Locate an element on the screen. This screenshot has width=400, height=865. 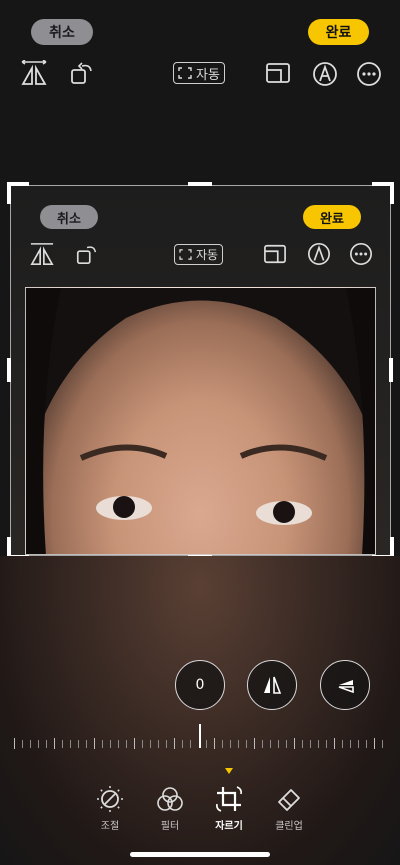
auto-frame-icon is located at coordinates (185, 73).